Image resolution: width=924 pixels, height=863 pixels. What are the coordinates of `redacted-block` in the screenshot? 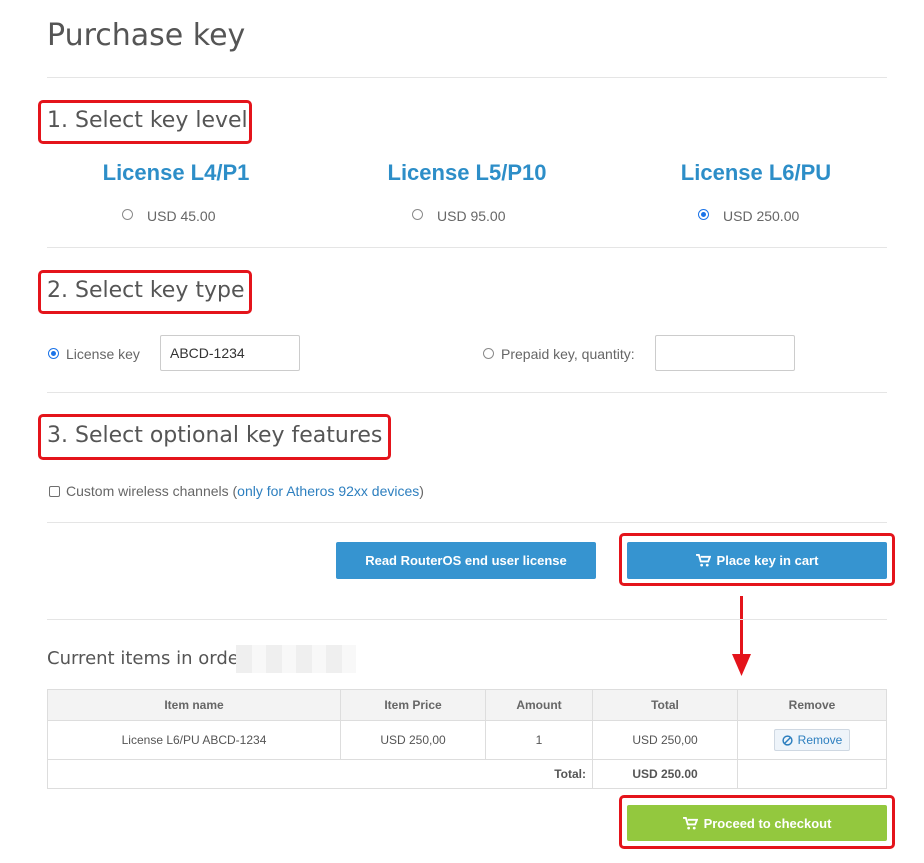 It's located at (296, 659).